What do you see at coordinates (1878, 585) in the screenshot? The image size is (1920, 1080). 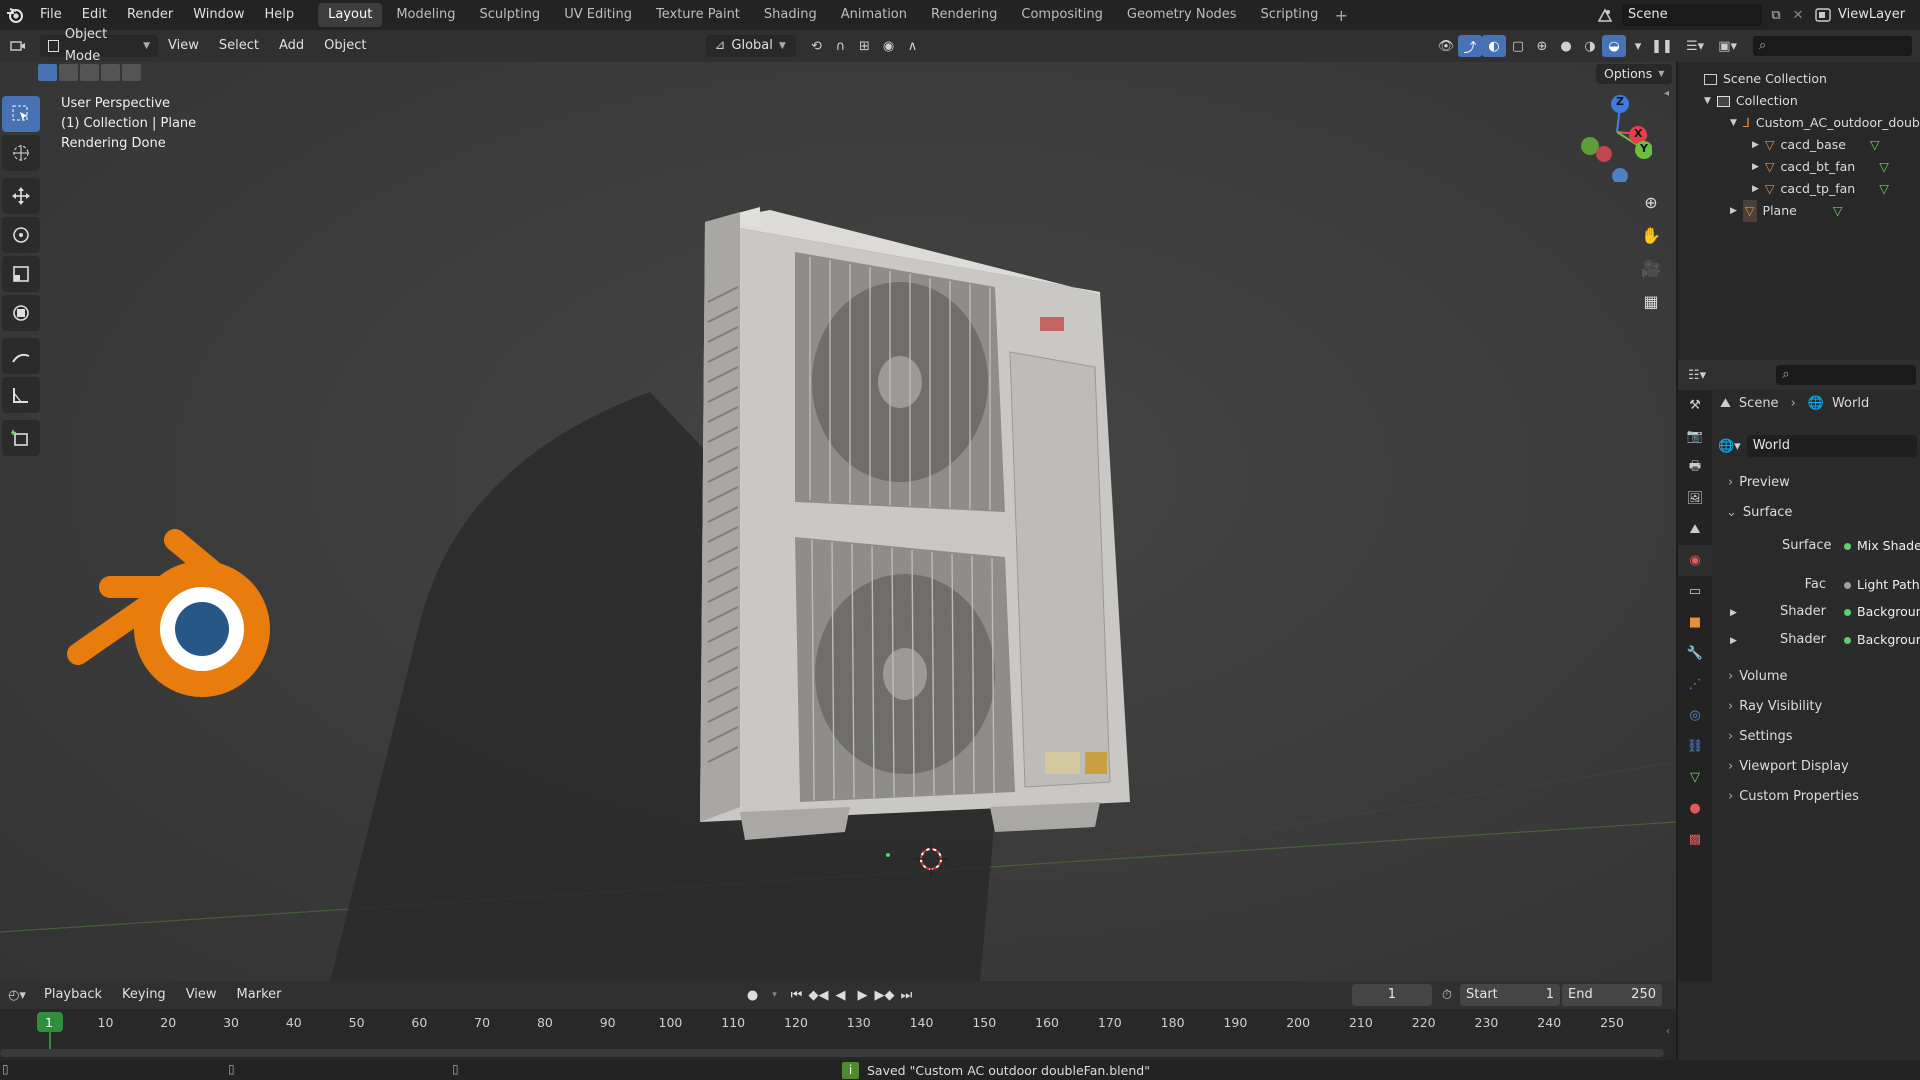 I see `fac-input-field: Light Path` at bounding box center [1878, 585].